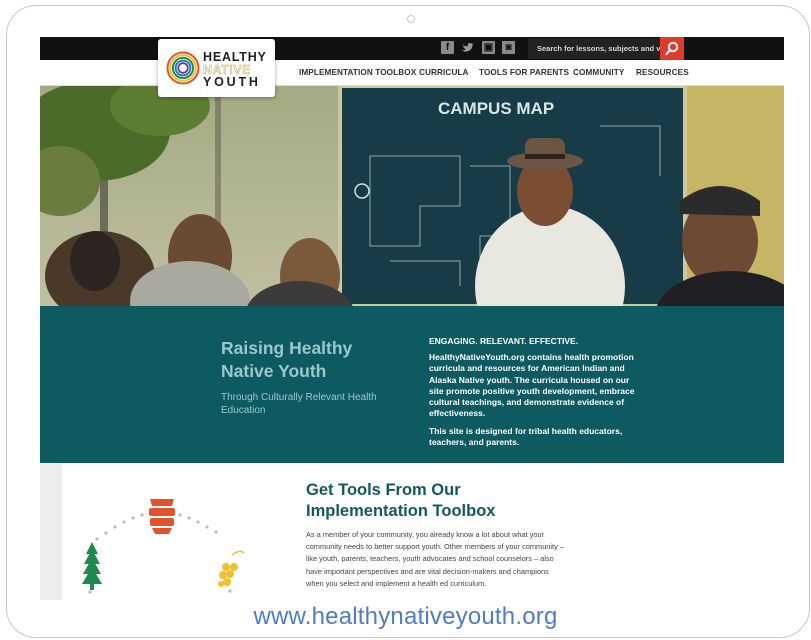 This screenshot has height=640, width=811. What do you see at coordinates (163, 546) in the screenshot?
I see `tools-illustration` at bounding box center [163, 546].